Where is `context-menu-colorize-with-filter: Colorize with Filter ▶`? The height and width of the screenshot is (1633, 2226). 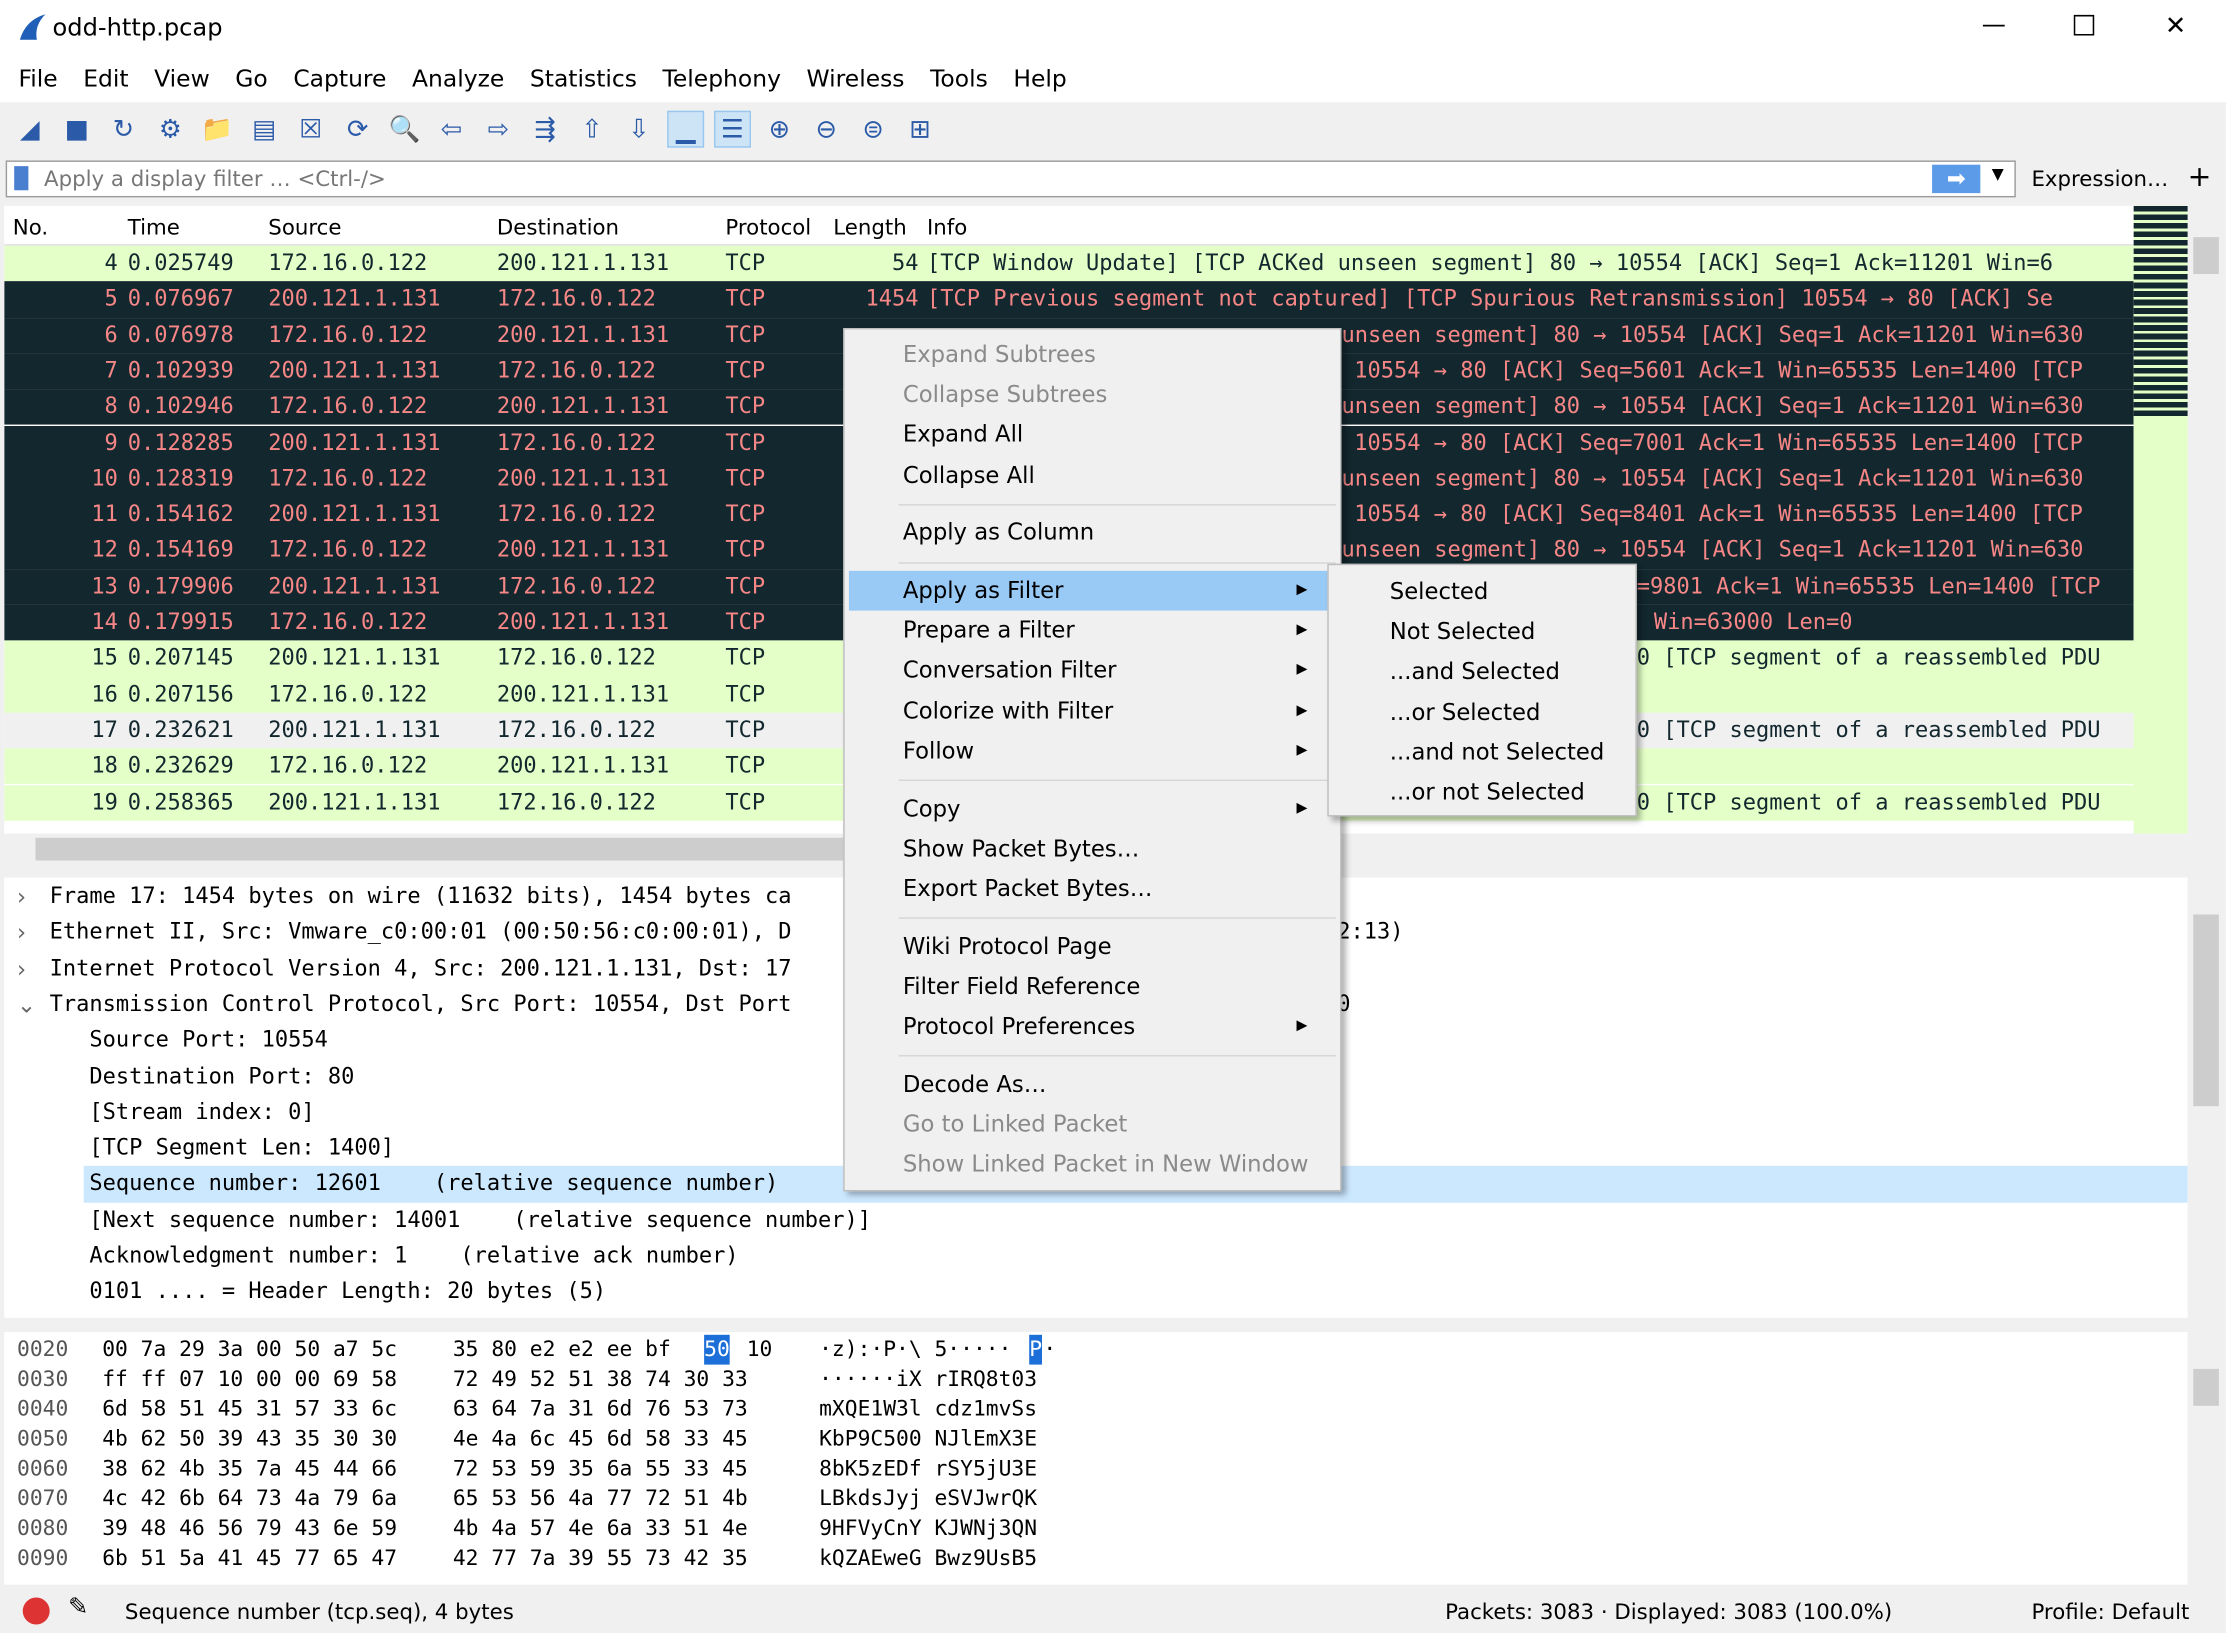
context-menu-colorize-with-filter: Colorize with Filter ▶ is located at coordinates (1092, 711).